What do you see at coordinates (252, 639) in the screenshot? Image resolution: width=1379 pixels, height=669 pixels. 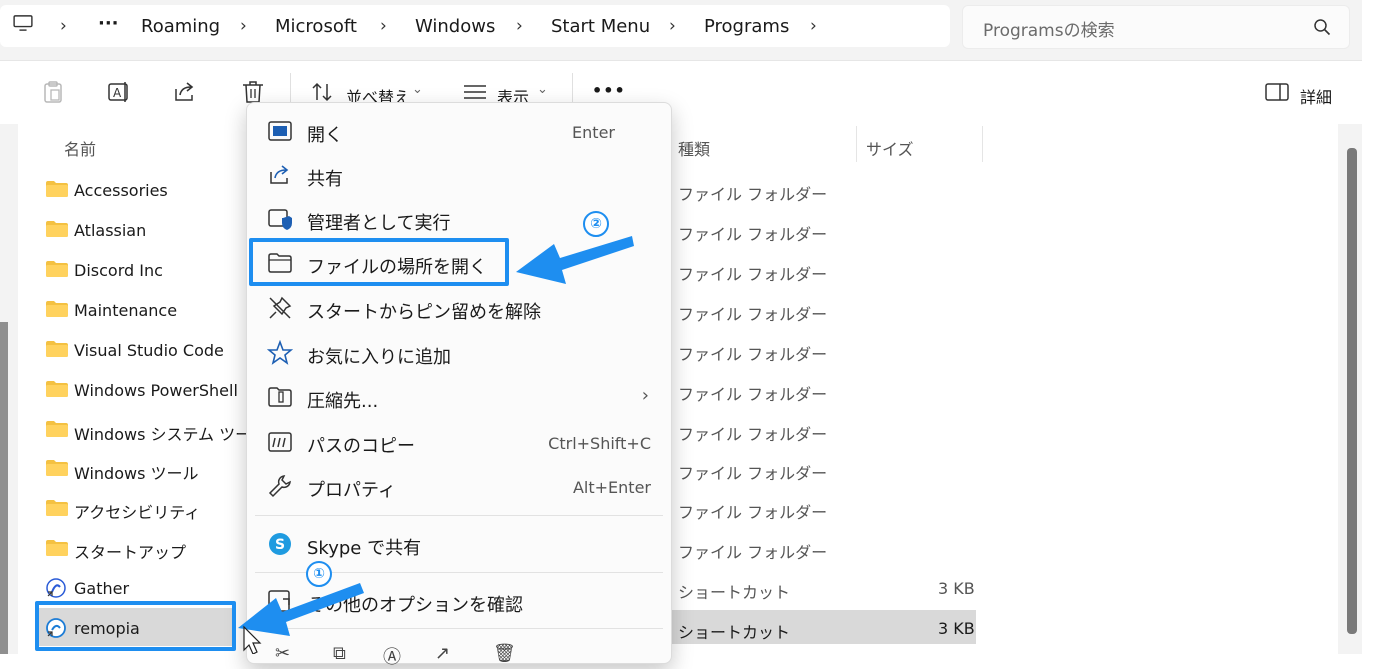 I see `mouse-cursor-icon` at bounding box center [252, 639].